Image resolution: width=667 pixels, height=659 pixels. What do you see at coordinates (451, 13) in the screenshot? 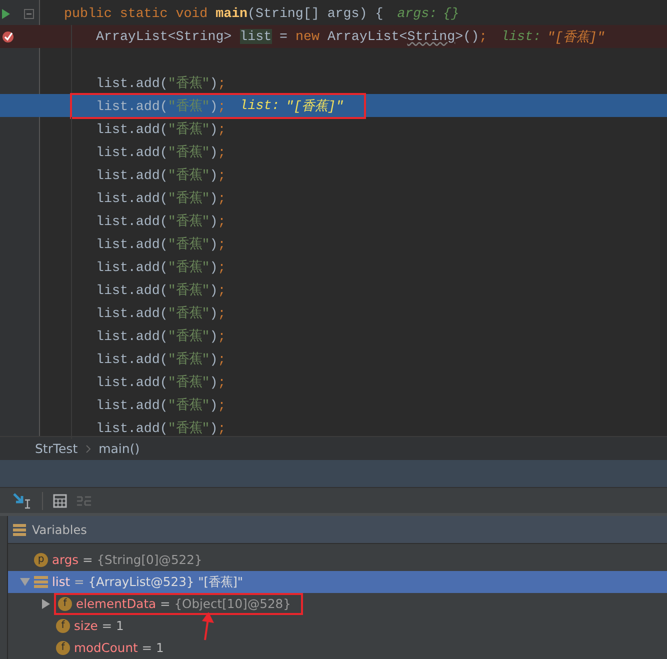
I see `inline-value: {}` at bounding box center [451, 13].